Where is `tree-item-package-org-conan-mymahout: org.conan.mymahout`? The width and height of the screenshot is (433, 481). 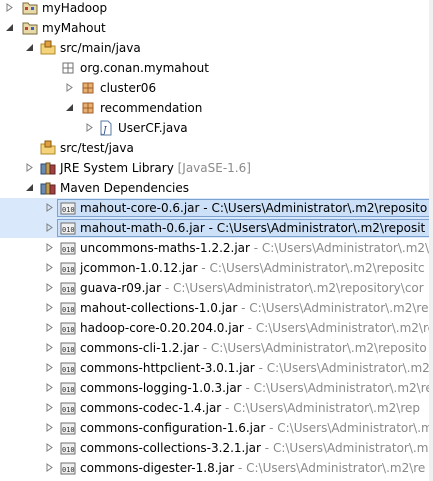
tree-item-package-org-conan-mymahout: org.conan.mymahout is located at coordinates (216, 68).